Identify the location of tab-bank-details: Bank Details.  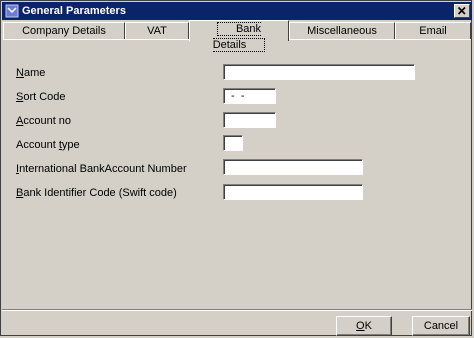
(239, 36).